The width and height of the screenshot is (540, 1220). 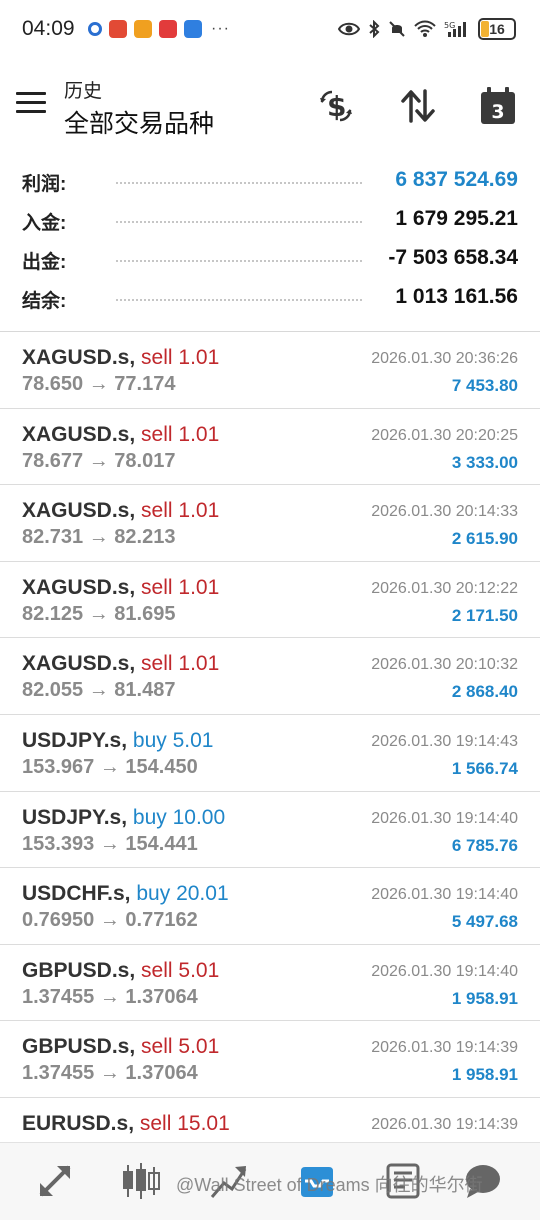 I want to click on trade-profit: 5 497.68, so click(x=484, y=922).